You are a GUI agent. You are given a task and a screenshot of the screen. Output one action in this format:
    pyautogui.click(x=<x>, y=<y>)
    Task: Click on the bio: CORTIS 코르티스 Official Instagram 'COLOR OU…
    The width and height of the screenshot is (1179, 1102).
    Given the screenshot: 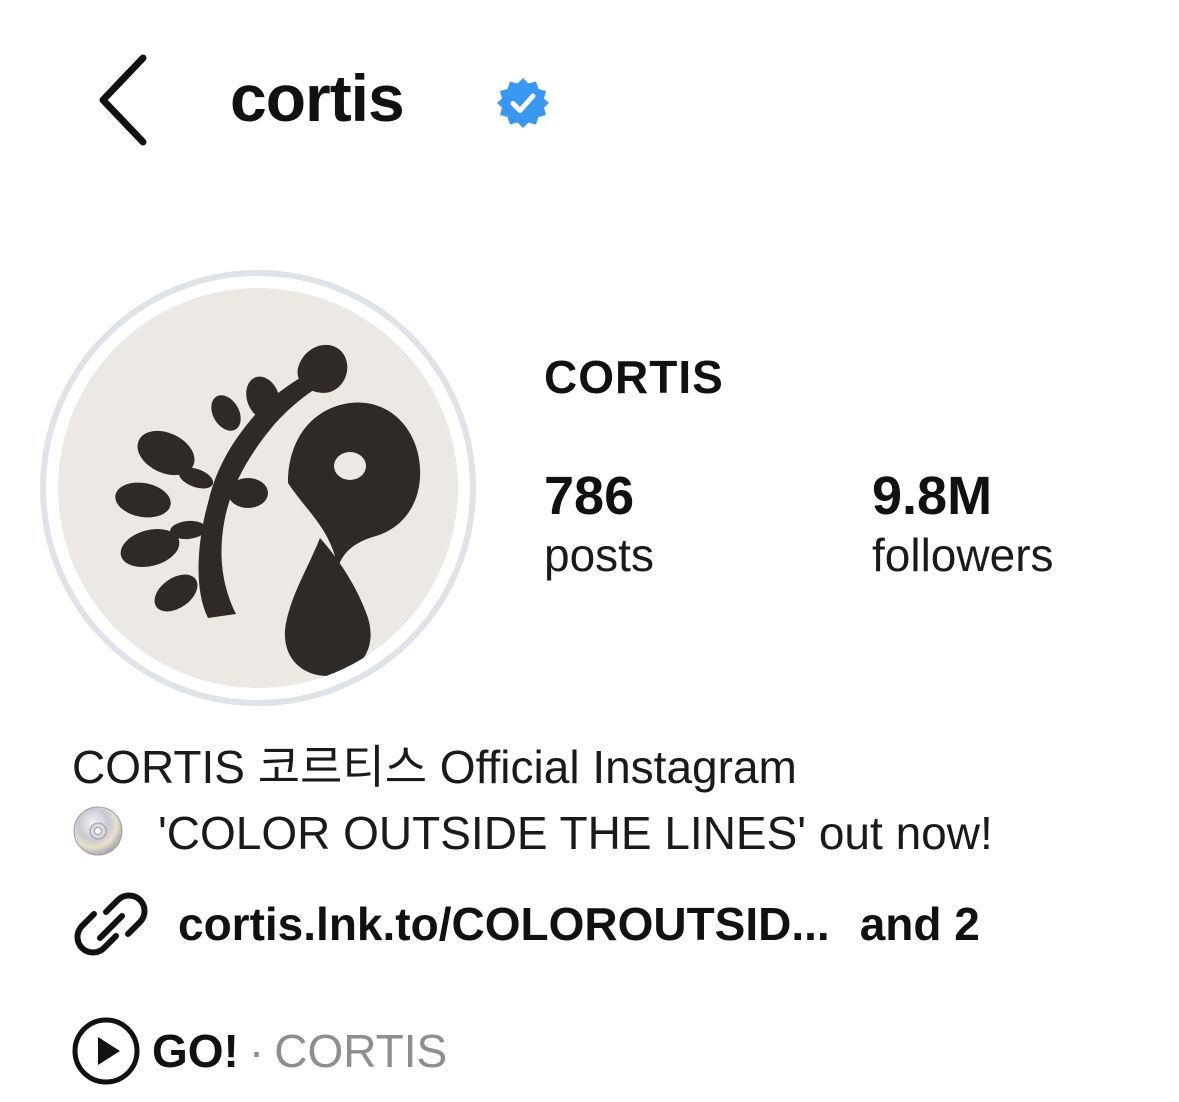 What is the action you would take?
    pyautogui.click(x=622, y=800)
    